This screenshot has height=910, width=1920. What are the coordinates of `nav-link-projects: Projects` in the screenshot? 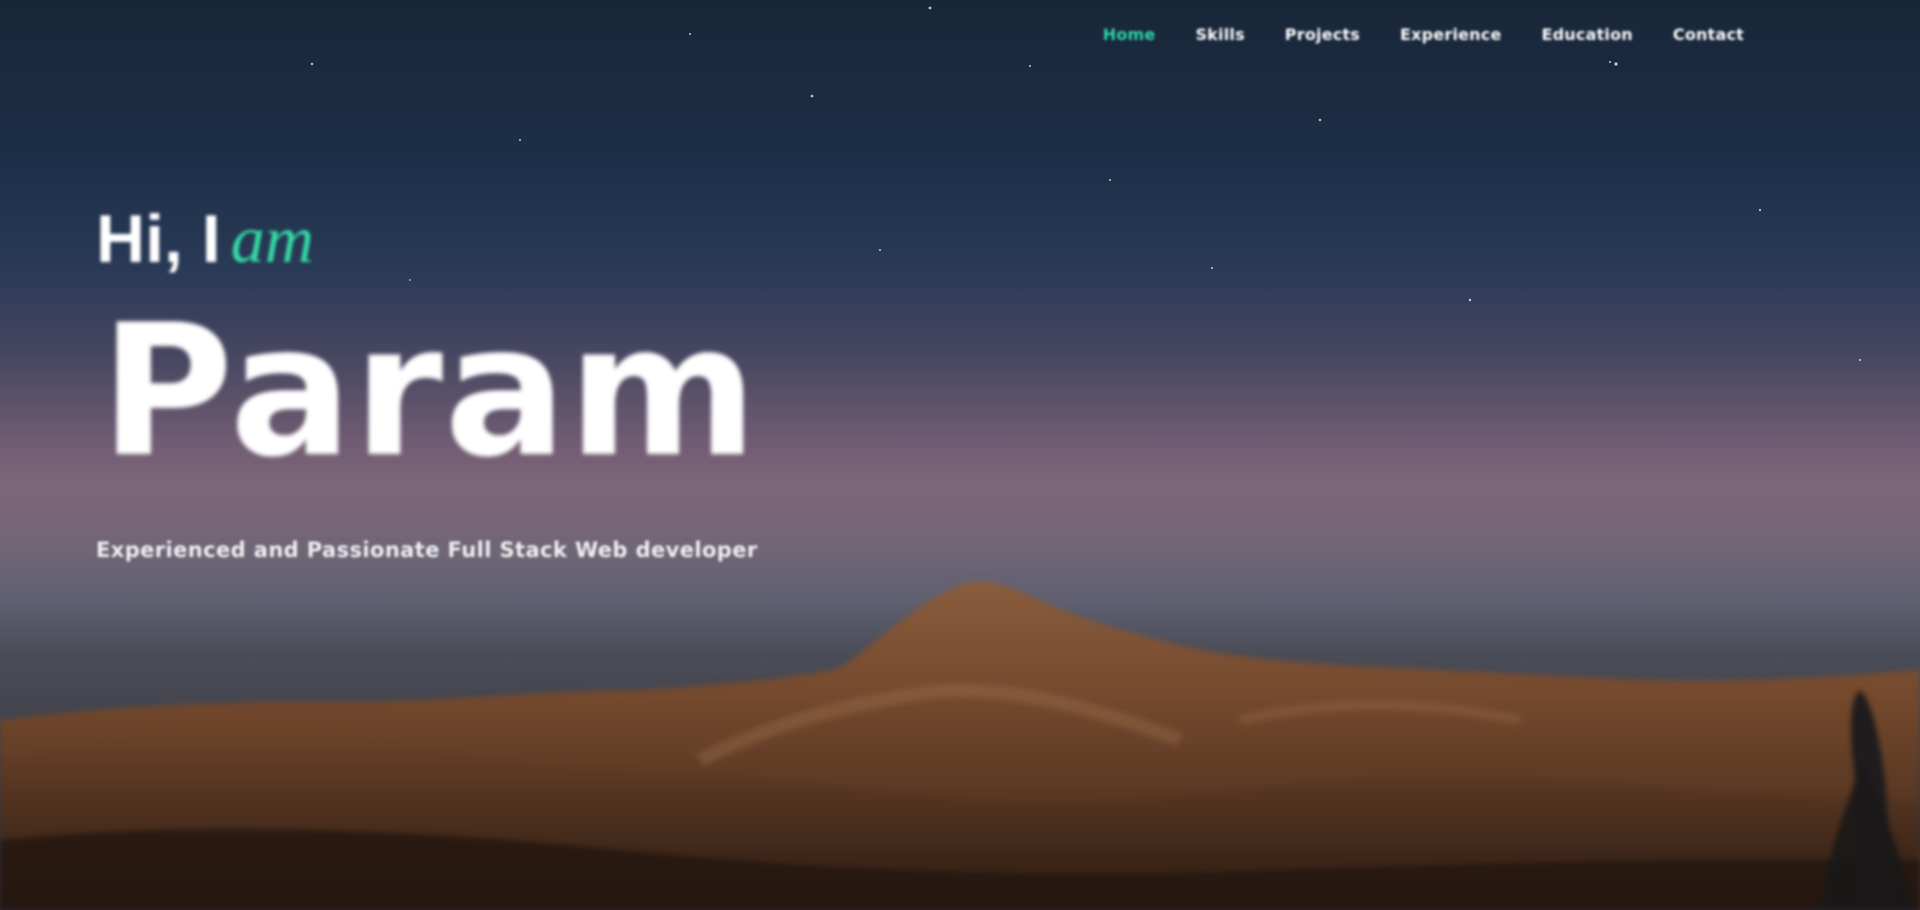 It's located at (1322, 34).